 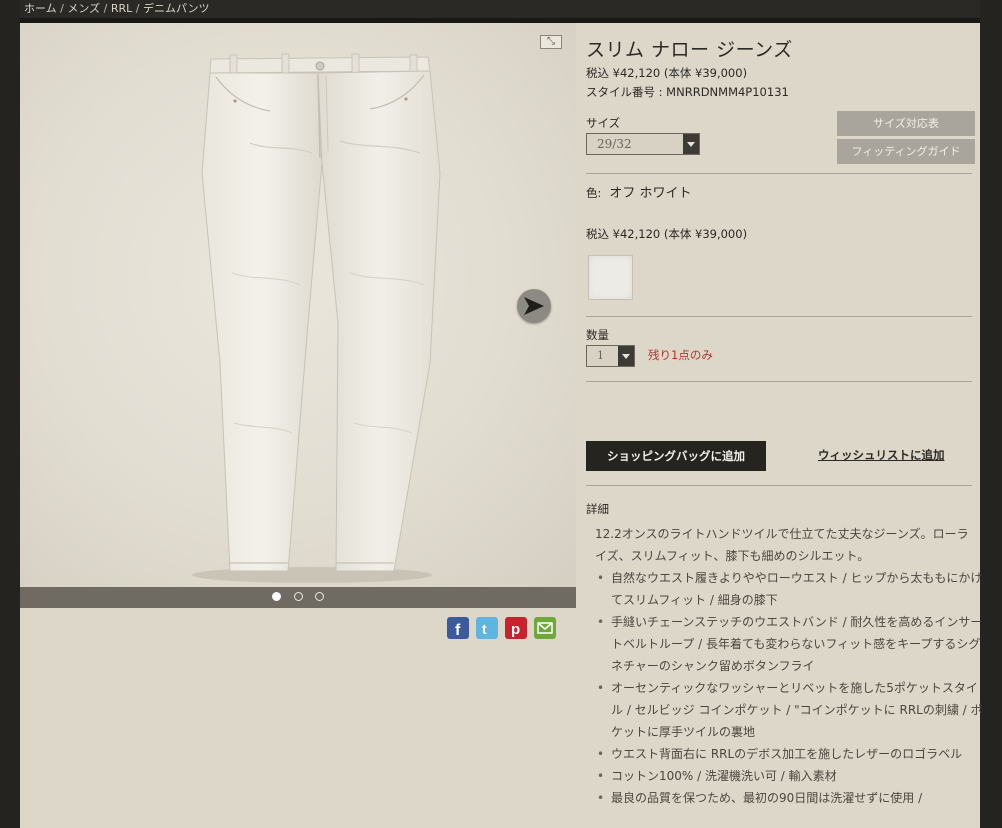 What do you see at coordinates (10, 414) in the screenshot?
I see `left-frame` at bounding box center [10, 414].